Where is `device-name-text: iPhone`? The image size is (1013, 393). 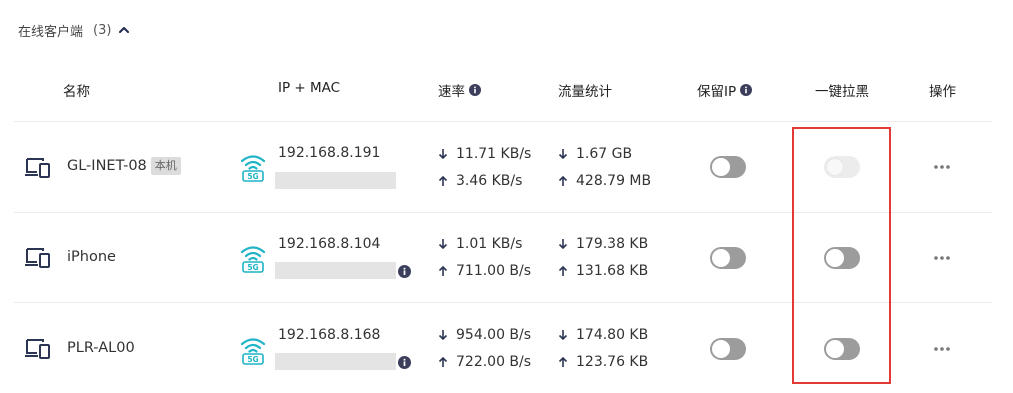
device-name-text: iPhone is located at coordinates (91, 257).